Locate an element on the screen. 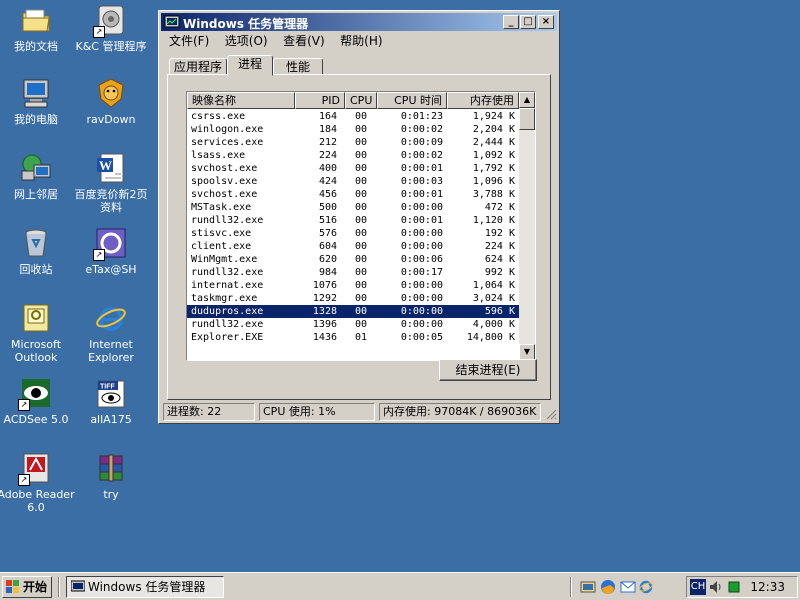 This screenshot has width=800, height=600. start-button: 开始 is located at coordinates (27, 587).